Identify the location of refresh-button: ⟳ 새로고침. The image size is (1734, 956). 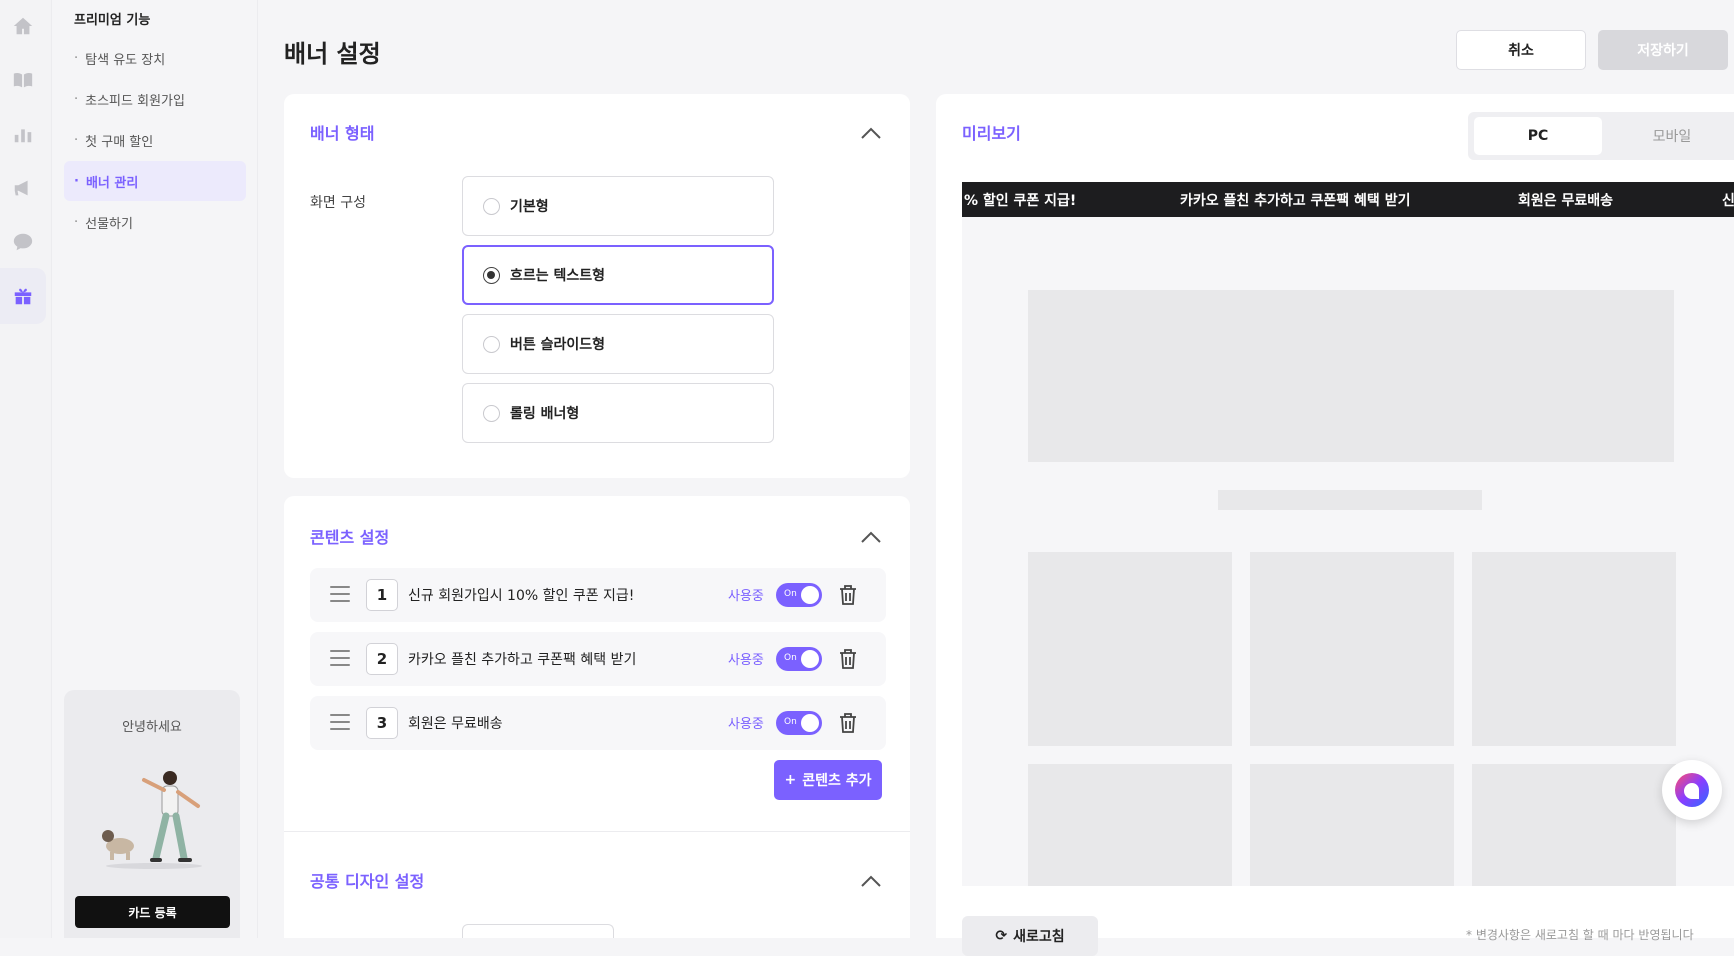
(1030, 936).